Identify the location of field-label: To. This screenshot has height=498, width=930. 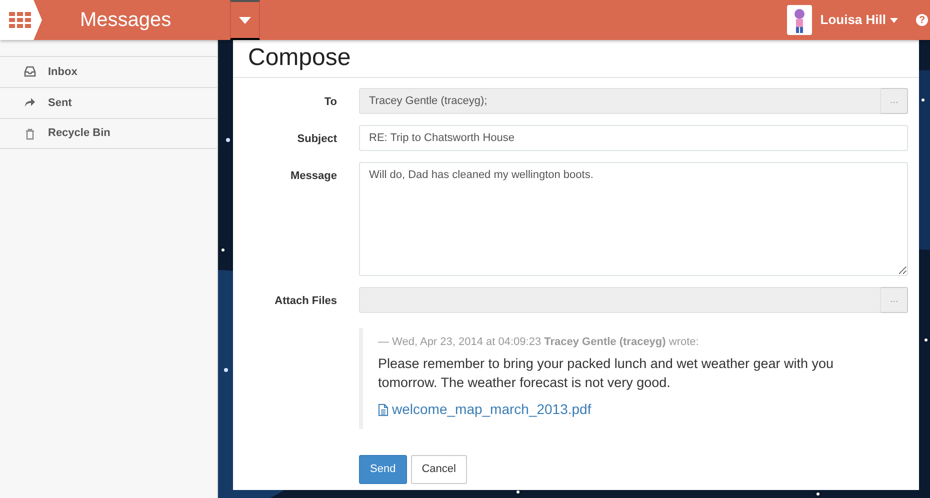
(330, 102).